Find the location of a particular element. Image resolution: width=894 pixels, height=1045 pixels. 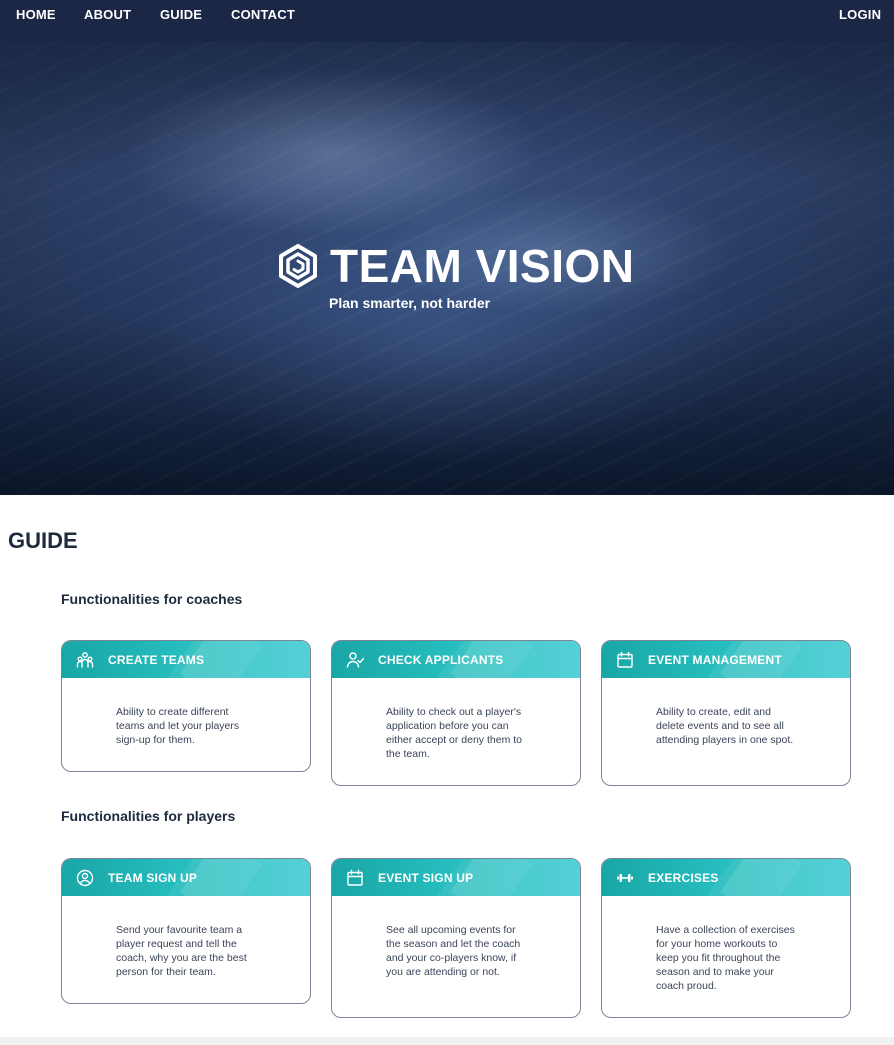

card-header: EVENT SIGN UP is located at coordinates (456, 877).